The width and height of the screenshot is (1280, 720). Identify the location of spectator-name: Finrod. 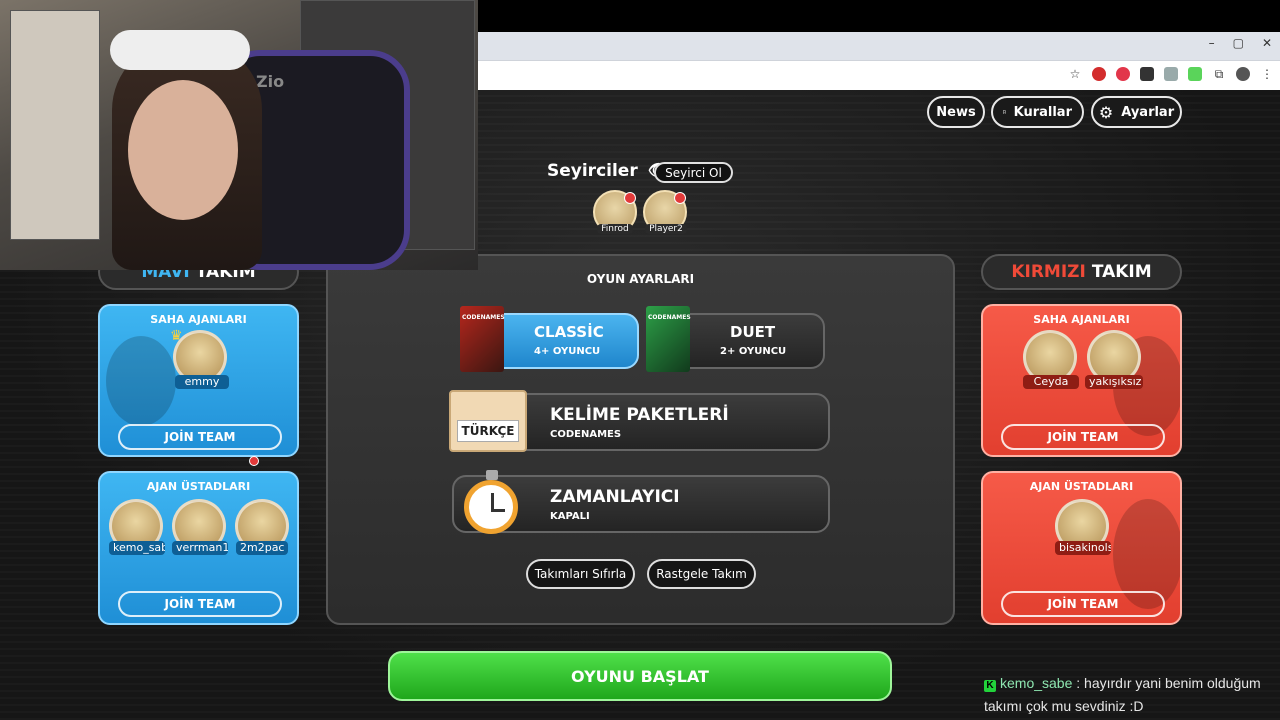
(615, 229).